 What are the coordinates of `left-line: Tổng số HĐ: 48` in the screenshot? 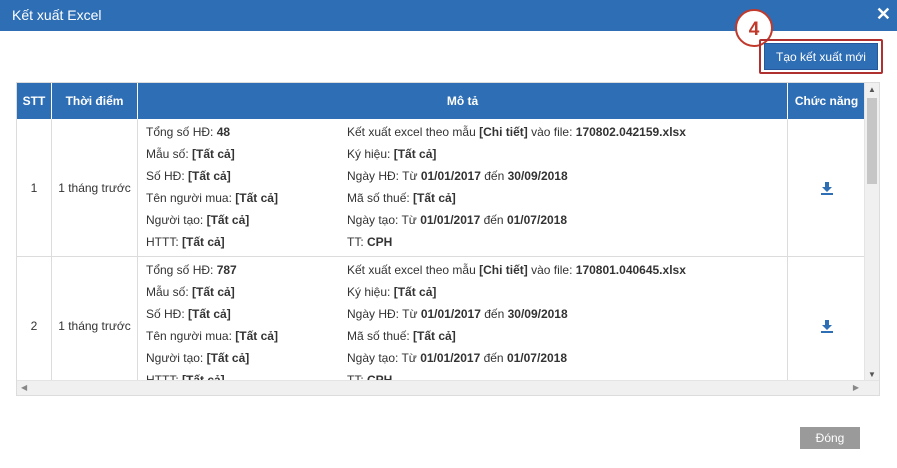 It's located at (212, 132).